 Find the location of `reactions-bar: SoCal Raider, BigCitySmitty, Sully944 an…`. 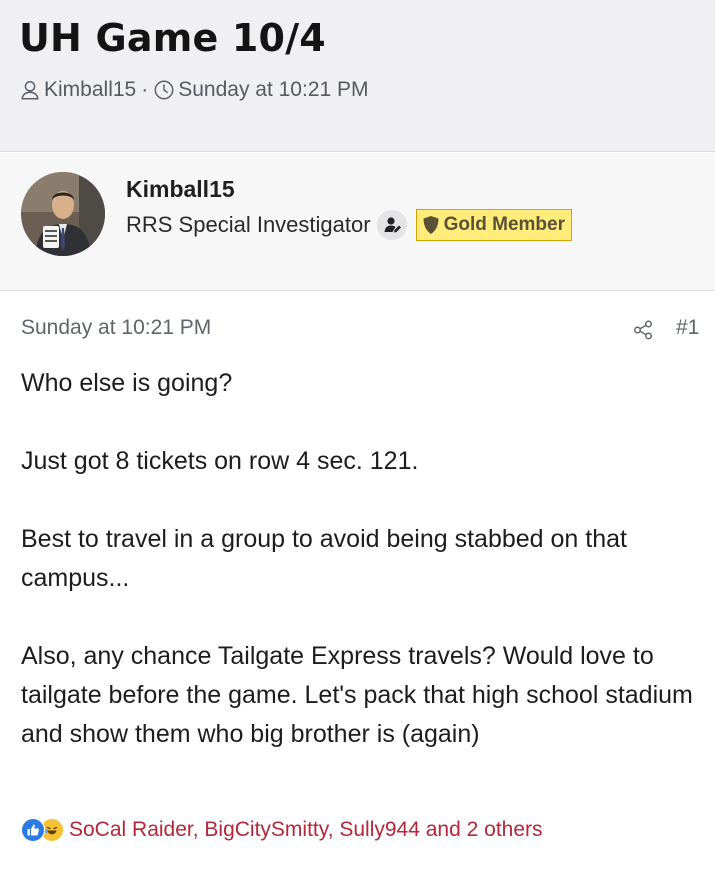

reactions-bar: SoCal Raider, BigCitySmitty, Sully944 an… is located at coordinates (282, 830).